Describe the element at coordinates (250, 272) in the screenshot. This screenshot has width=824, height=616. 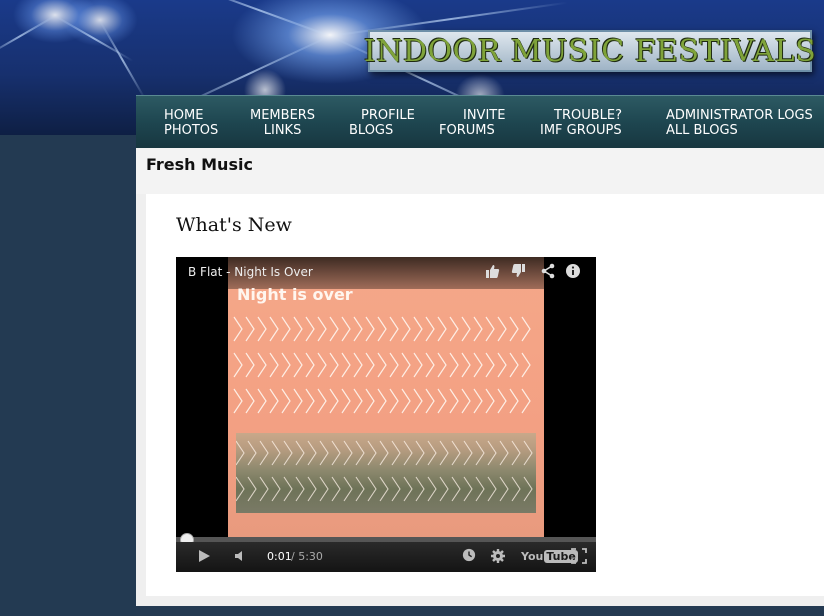
I see `video-title: B Flat - Night Is Over` at that location.